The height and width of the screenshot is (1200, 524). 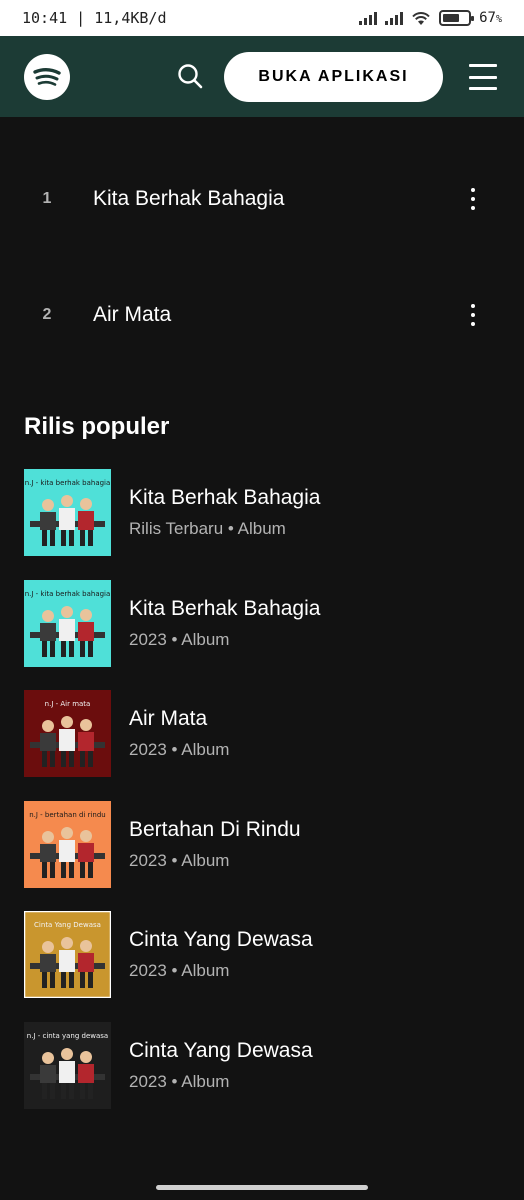 What do you see at coordinates (421, 18) in the screenshot?
I see `wifi-icon` at bounding box center [421, 18].